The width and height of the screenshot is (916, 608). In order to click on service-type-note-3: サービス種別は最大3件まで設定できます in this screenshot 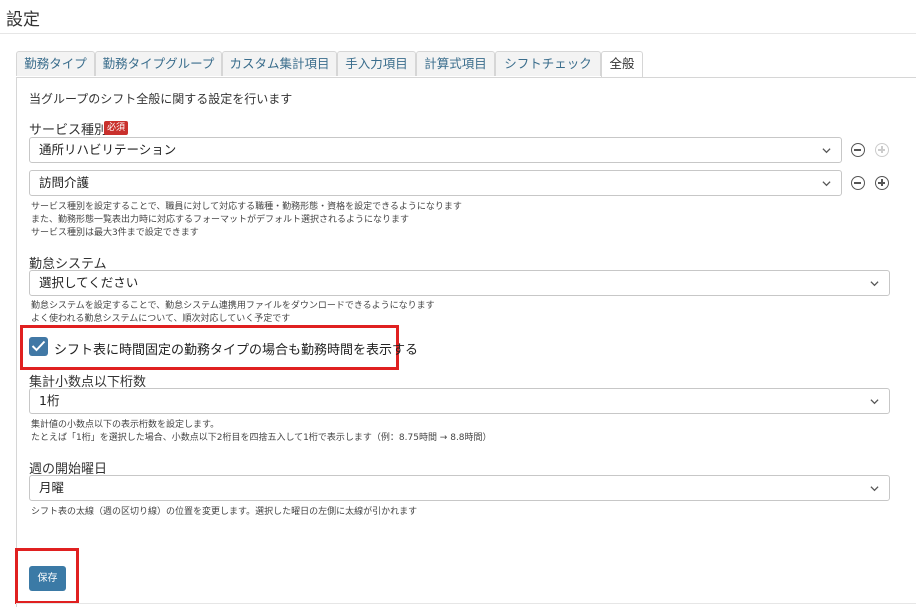, I will do `click(115, 233)`.